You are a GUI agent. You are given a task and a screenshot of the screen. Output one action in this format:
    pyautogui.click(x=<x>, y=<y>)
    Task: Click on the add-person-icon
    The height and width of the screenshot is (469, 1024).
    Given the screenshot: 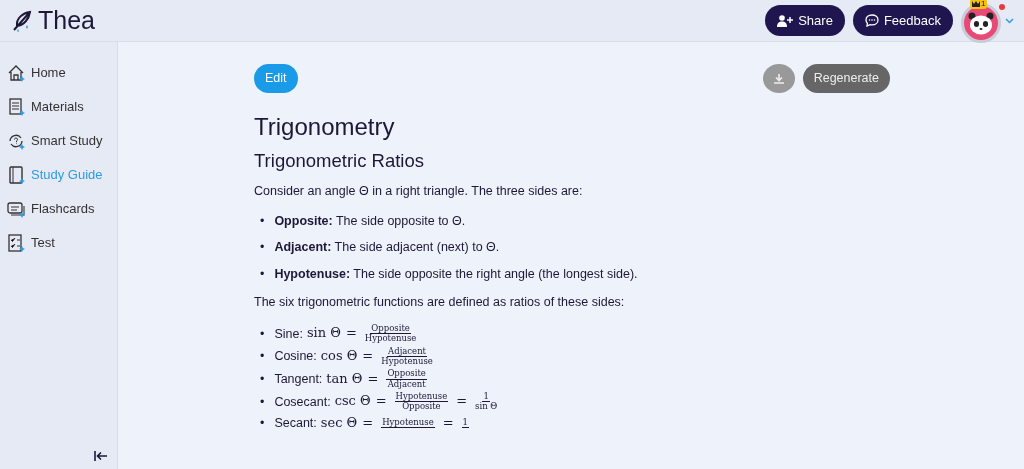 What is the action you would take?
    pyautogui.click(x=785, y=20)
    